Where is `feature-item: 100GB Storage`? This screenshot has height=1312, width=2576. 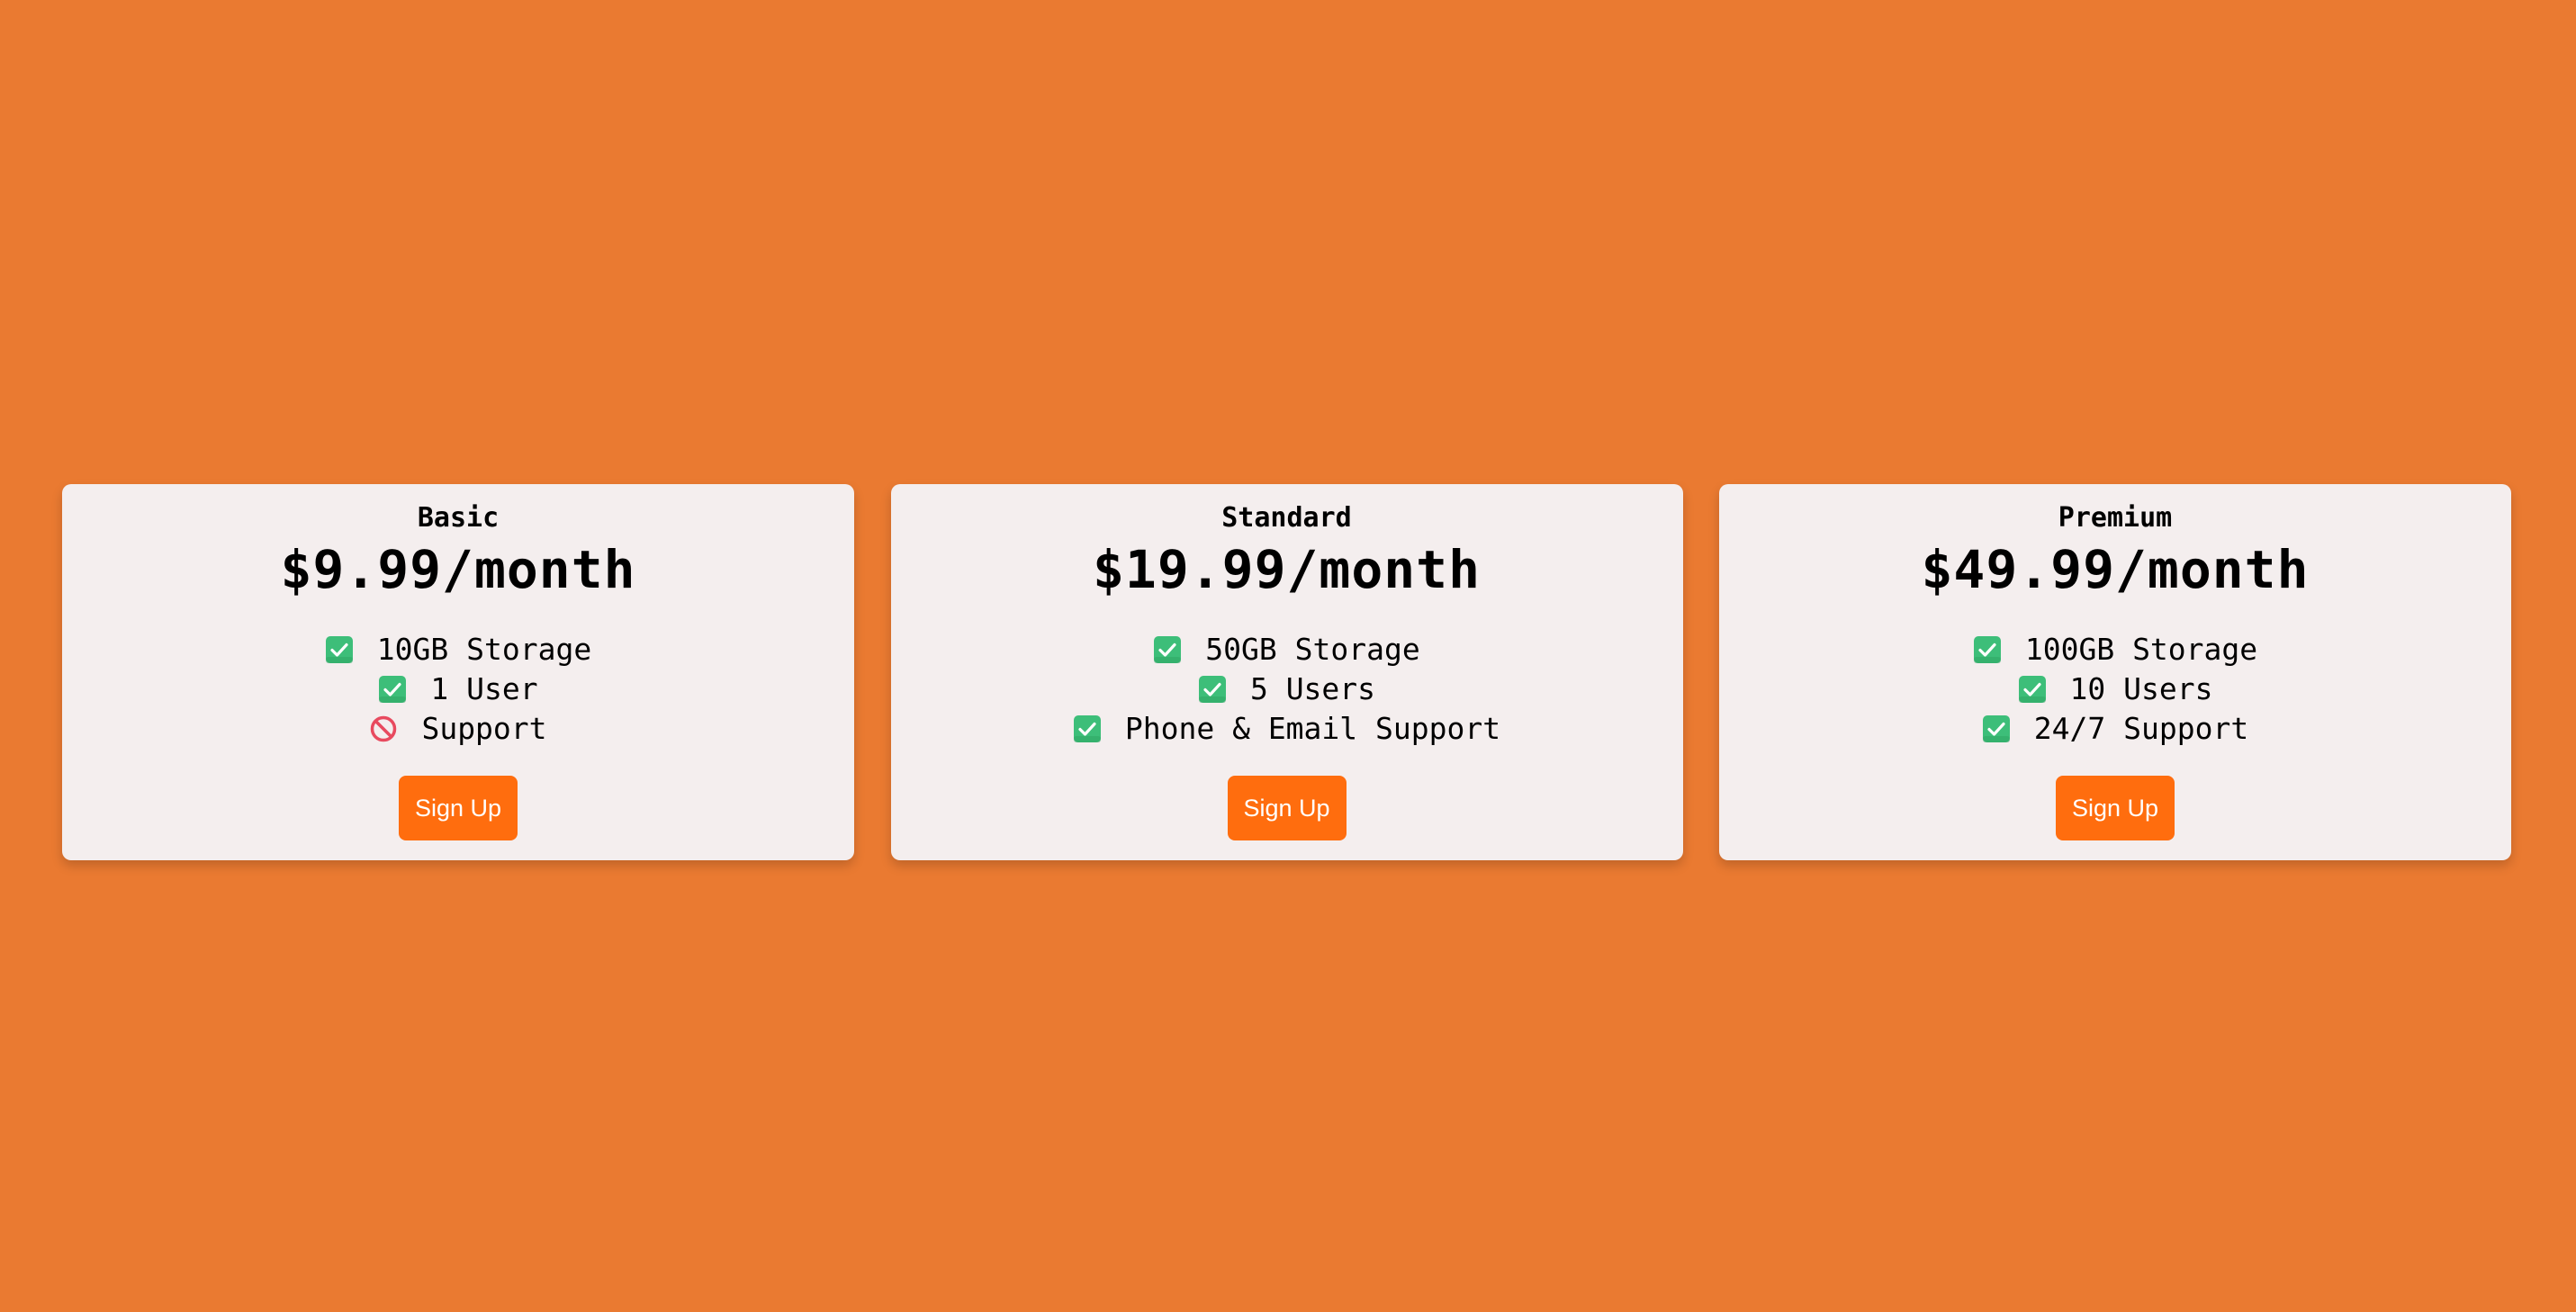 feature-item: 100GB Storage is located at coordinates (2115, 650).